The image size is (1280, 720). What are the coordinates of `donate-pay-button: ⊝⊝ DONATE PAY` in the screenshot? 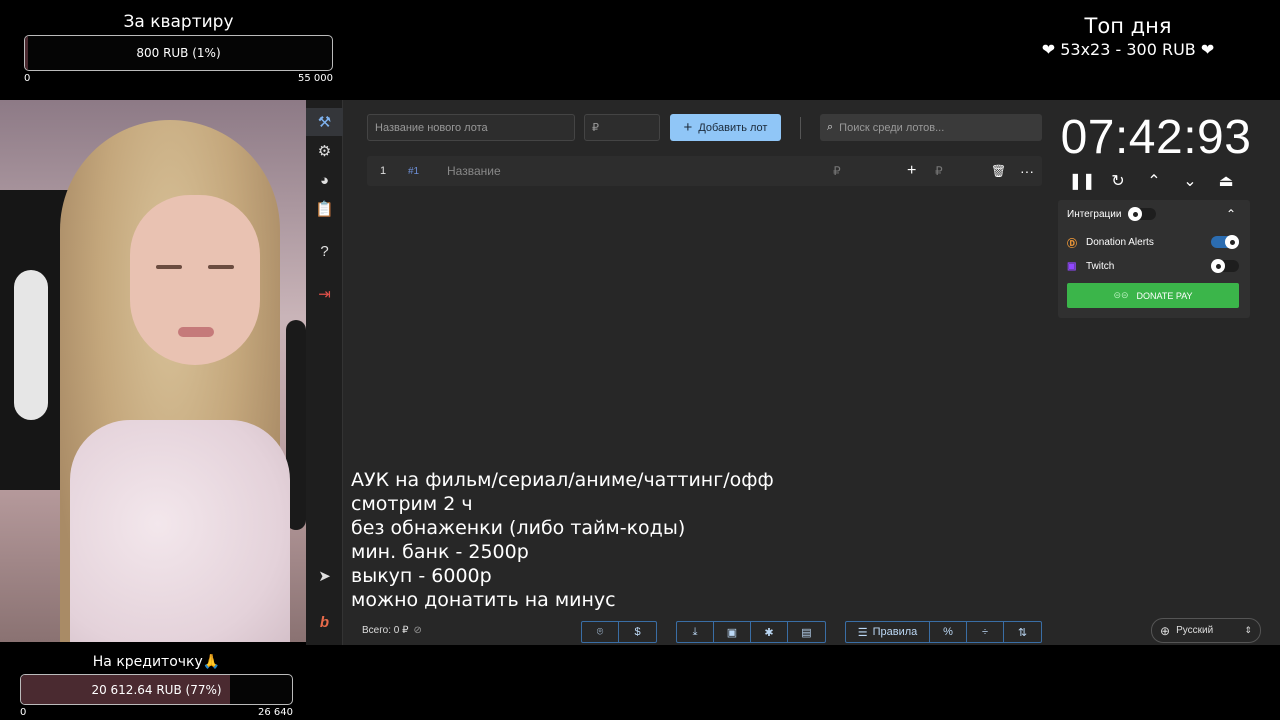 It's located at (1153, 295).